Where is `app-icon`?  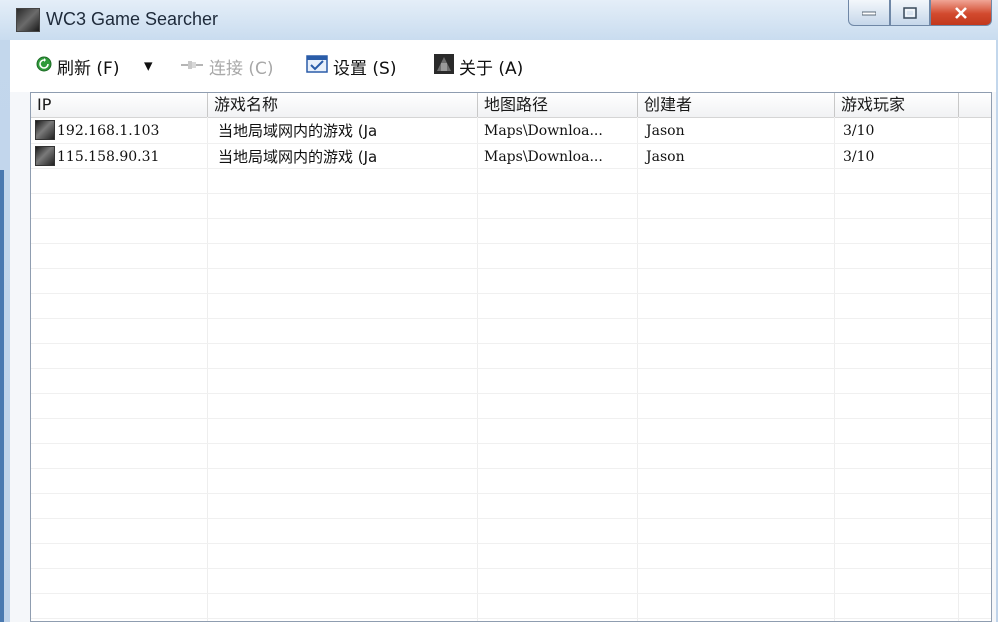
app-icon is located at coordinates (28, 20).